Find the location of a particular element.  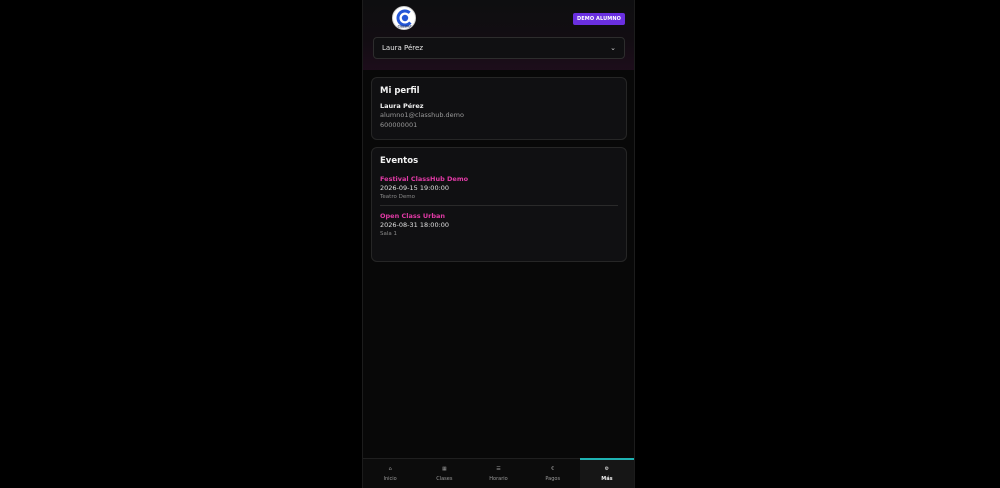

events-title: Eventos is located at coordinates (399, 161).